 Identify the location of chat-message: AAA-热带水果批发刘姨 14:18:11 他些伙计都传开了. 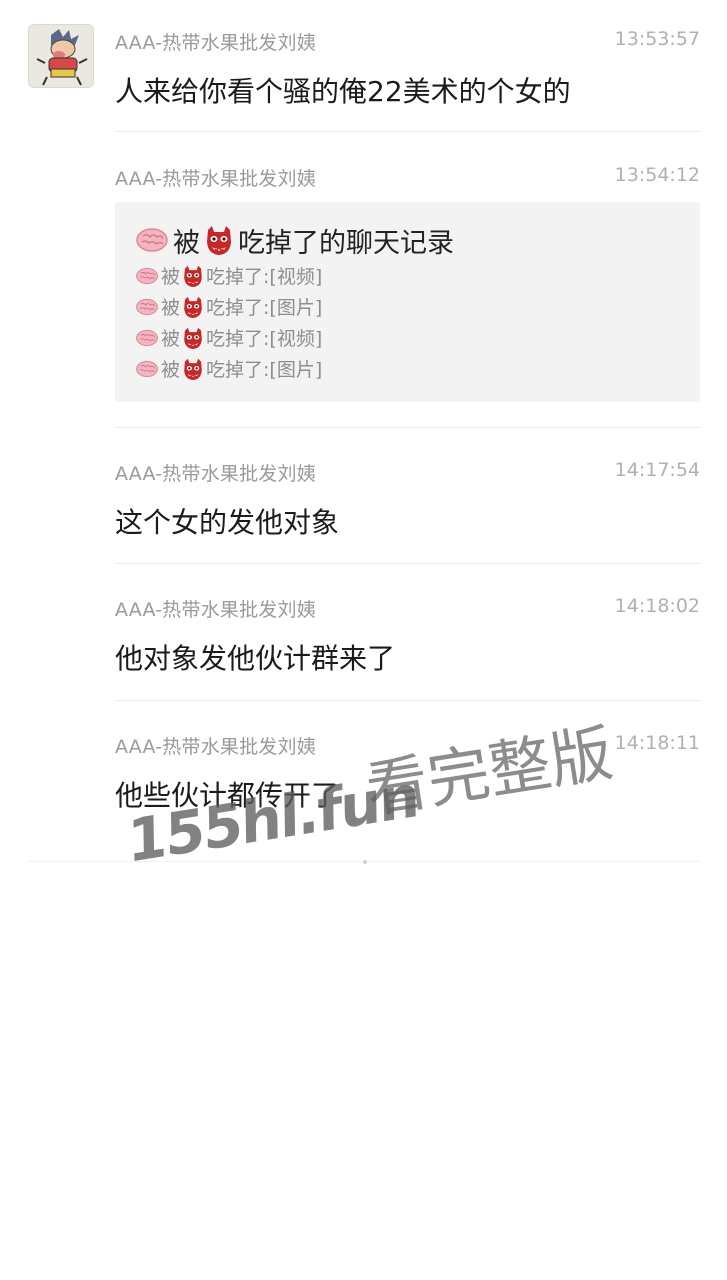
(407, 772).